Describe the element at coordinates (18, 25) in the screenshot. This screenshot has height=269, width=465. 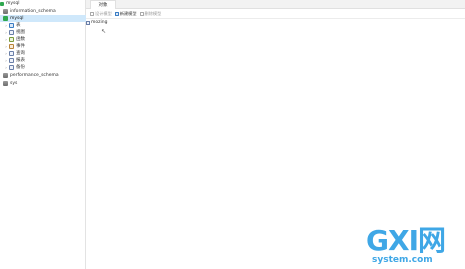
I see `tree-item-label: 表` at that location.